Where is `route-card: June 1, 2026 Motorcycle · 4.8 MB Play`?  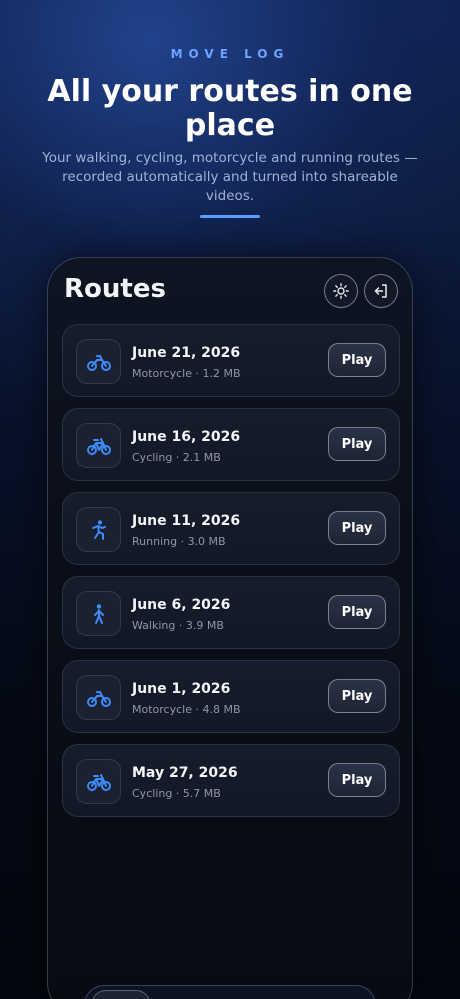 route-card: June 1, 2026 Motorcycle · 4.8 MB Play is located at coordinates (231, 696).